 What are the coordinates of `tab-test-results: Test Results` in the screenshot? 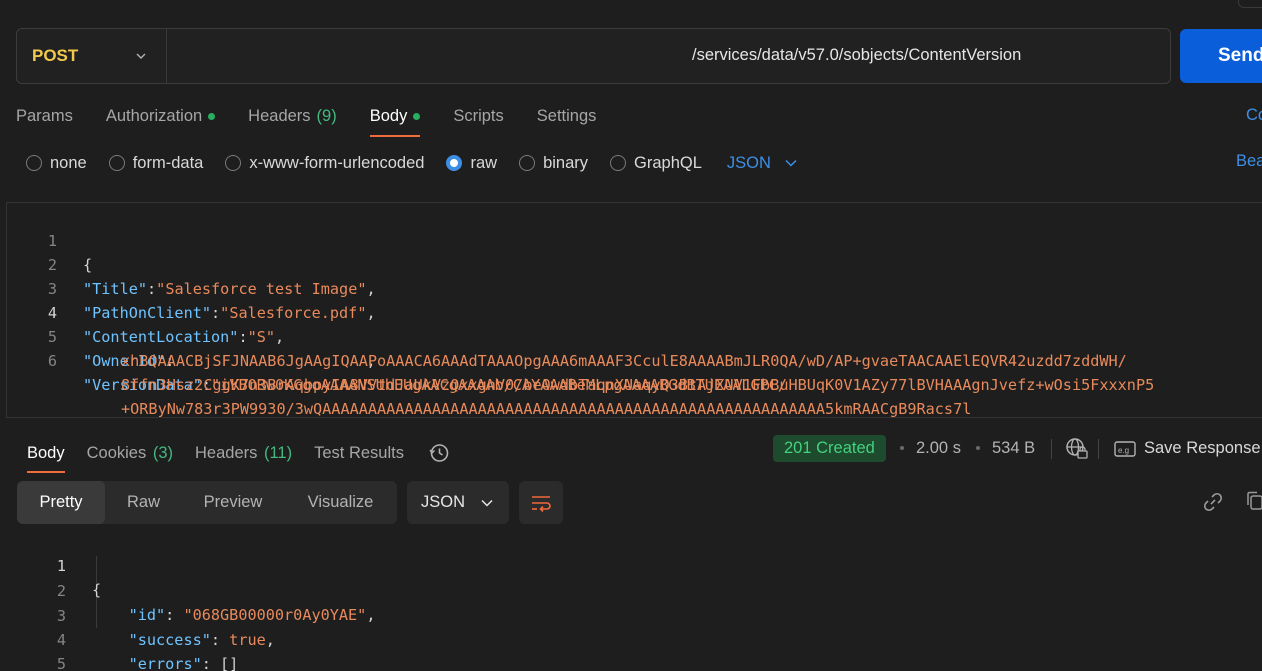 It's located at (359, 453).